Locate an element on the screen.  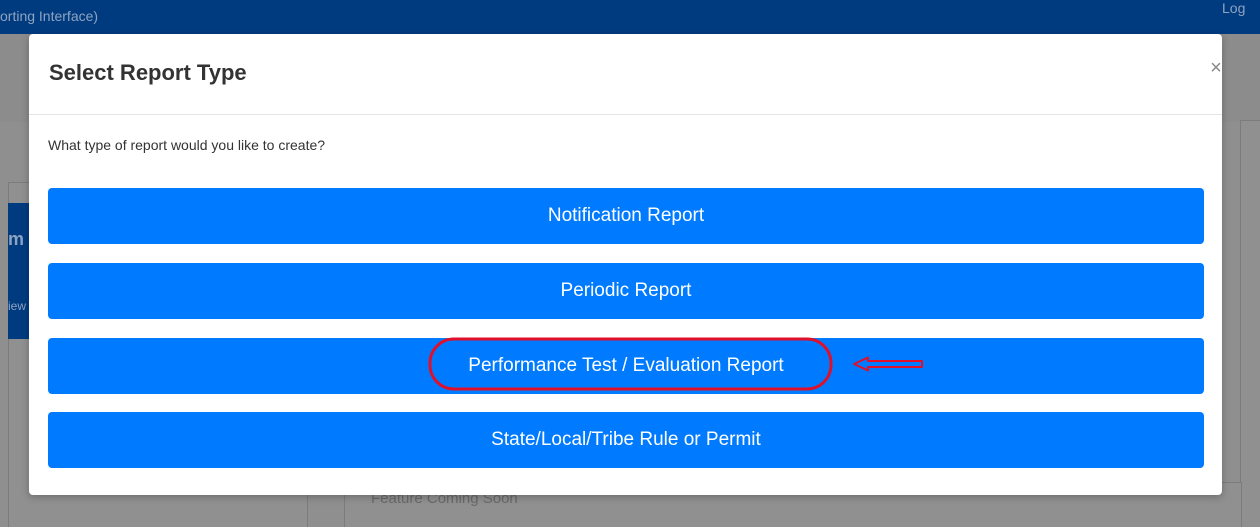
logout-link: Log is located at coordinates (1233, 8).